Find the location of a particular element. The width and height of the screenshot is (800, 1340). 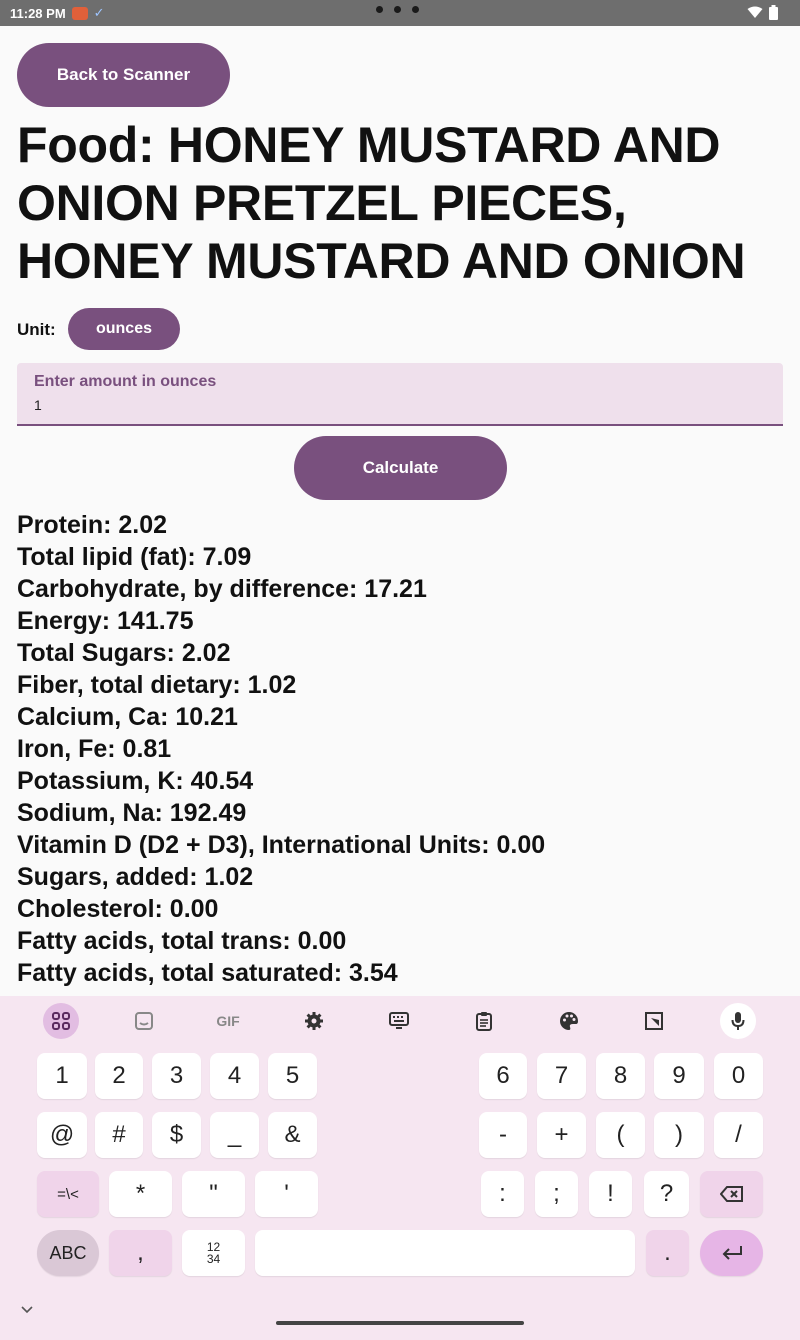

status-bar: 11:28 PM ✓ is located at coordinates (400, 13).